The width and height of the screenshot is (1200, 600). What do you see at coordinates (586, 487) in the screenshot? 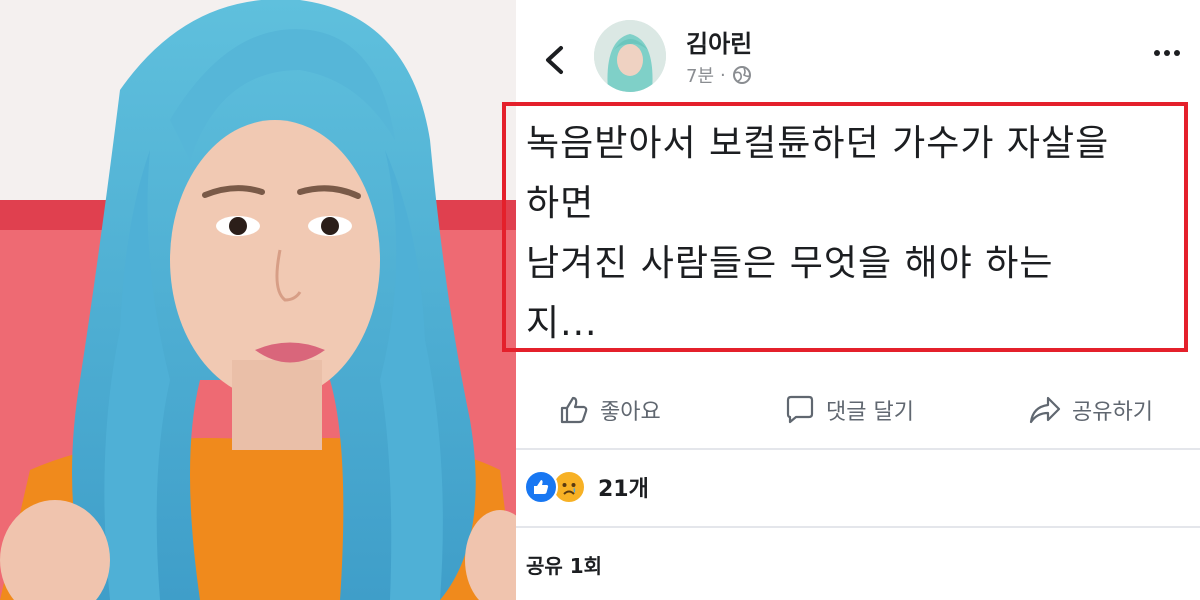
I see `reaction-summary: 21개` at bounding box center [586, 487].